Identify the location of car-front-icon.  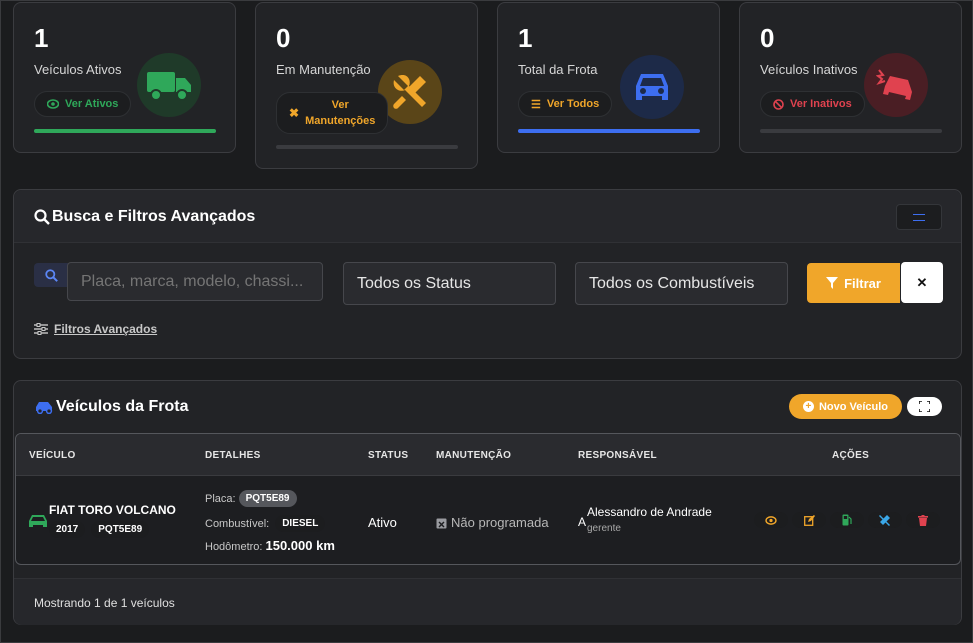
(652, 87).